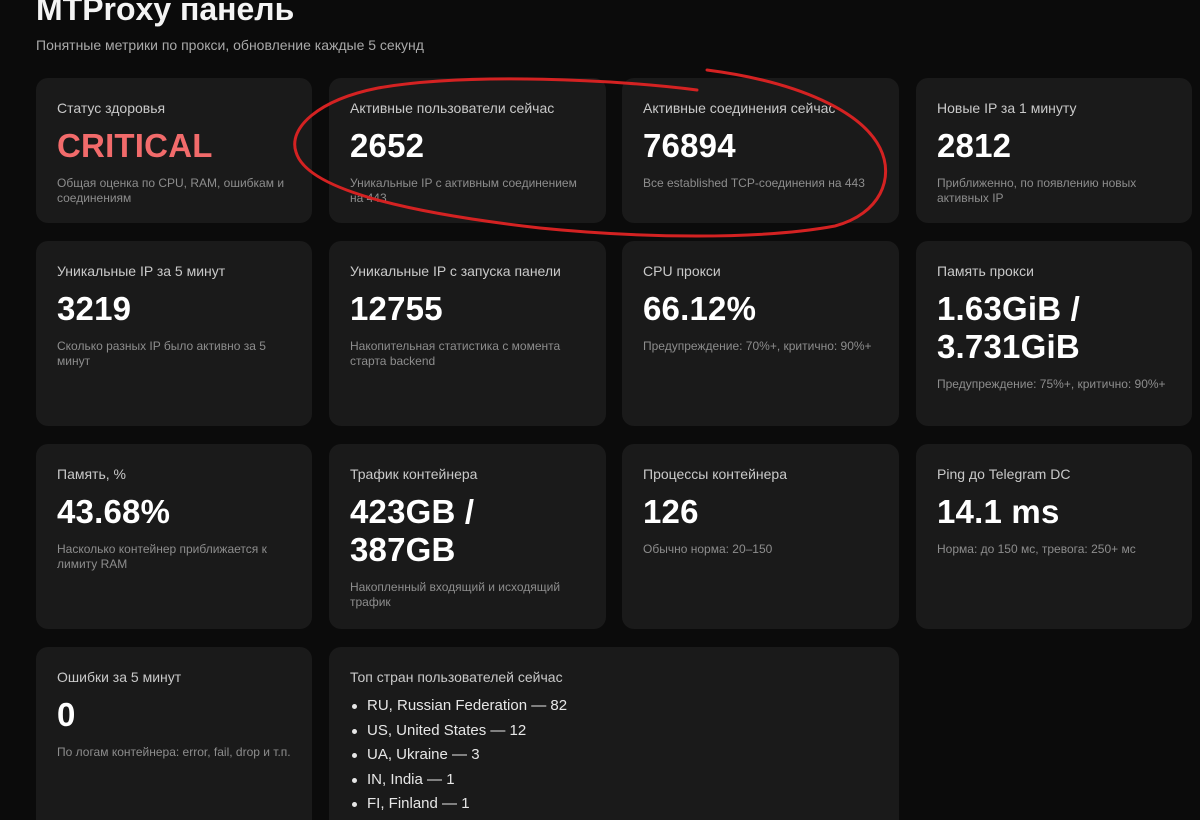 The image size is (1200, 820). What do you see at coordinates (754, 183) in the screenshot?
I see `card-description: Все established TCP-соединения на 443` at bounding box center [754, 183].